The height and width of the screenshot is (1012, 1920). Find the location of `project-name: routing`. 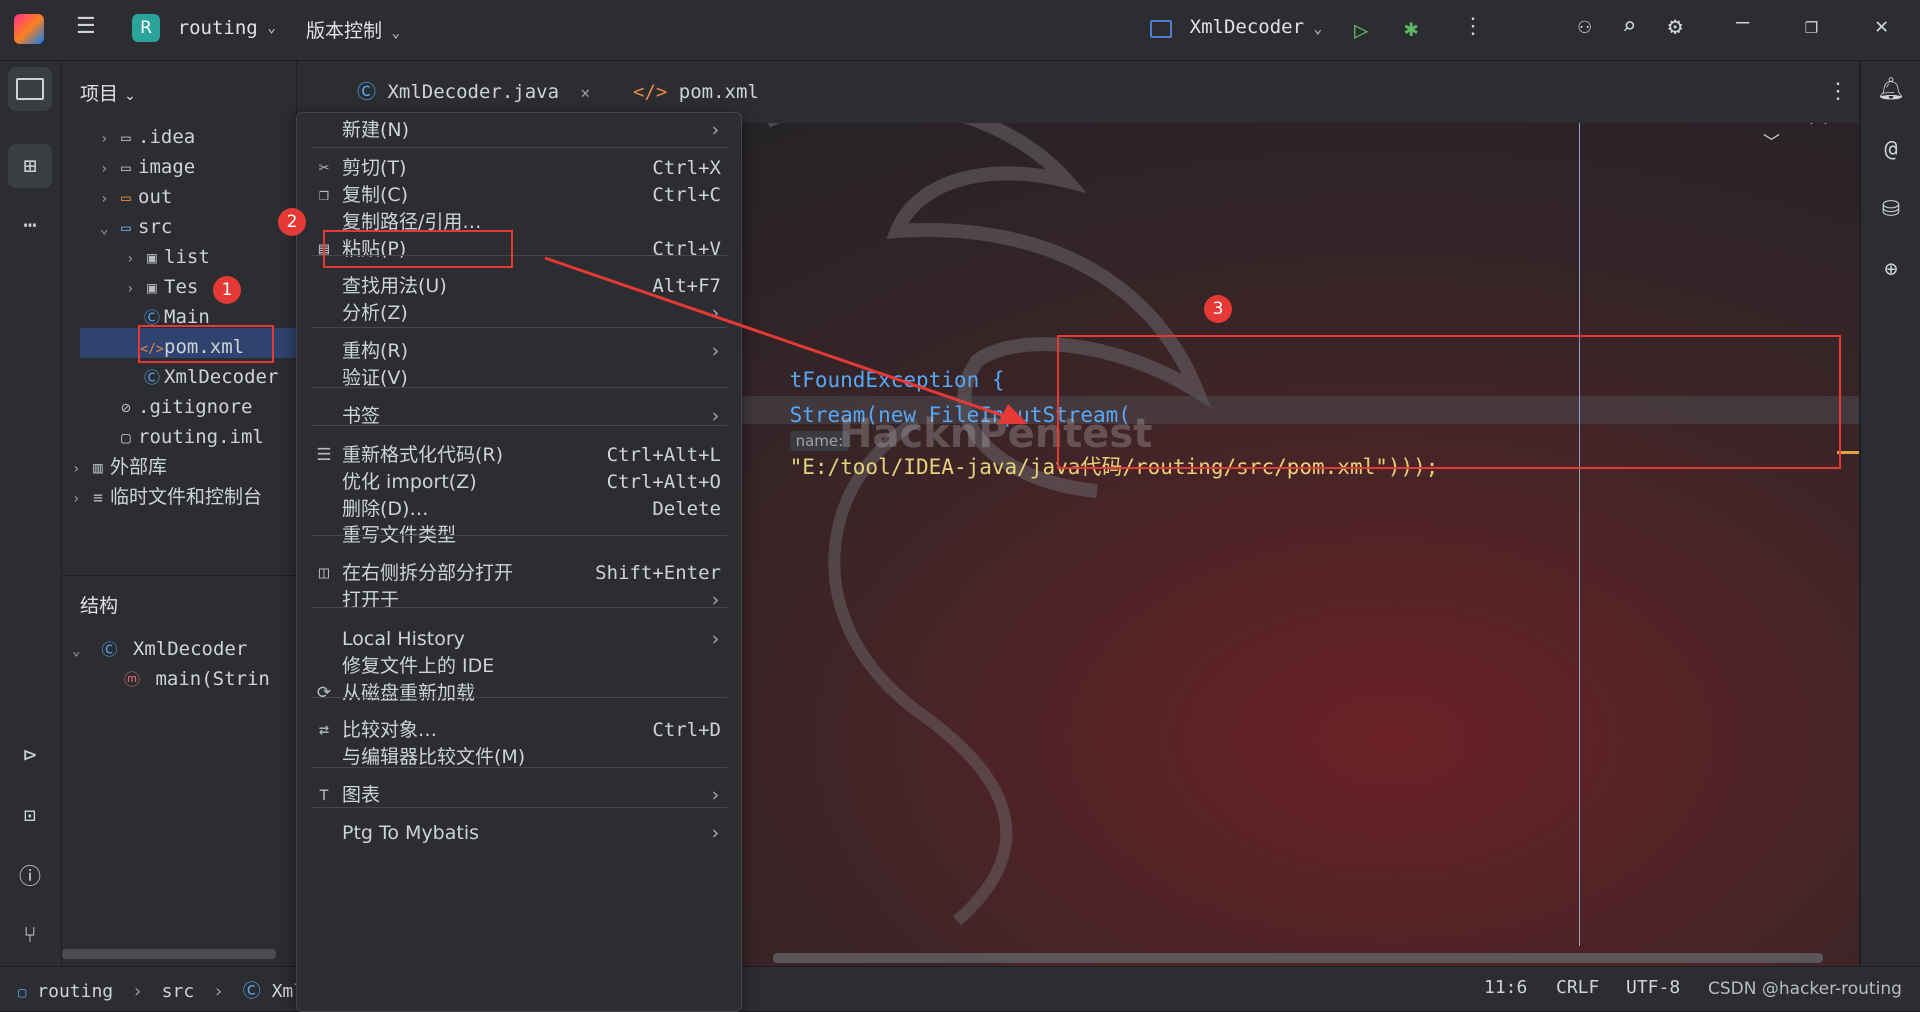

project-name: routing is located at coordinates (217, 28).